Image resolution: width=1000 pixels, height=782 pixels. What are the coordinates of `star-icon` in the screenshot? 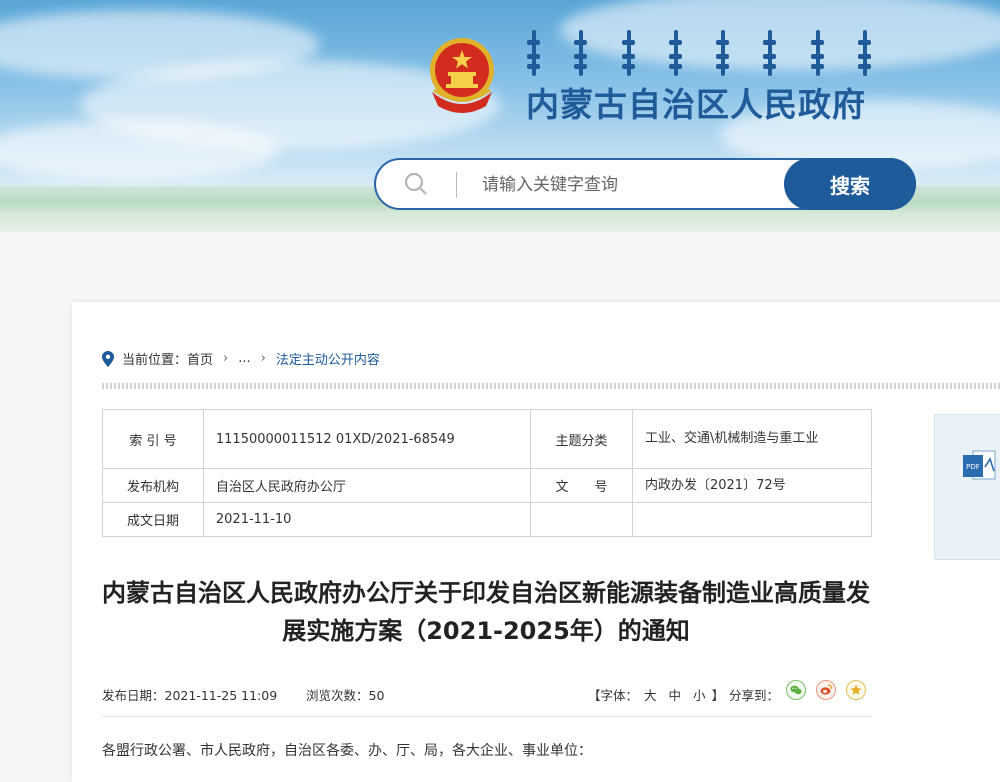 It's located at (856, 689).